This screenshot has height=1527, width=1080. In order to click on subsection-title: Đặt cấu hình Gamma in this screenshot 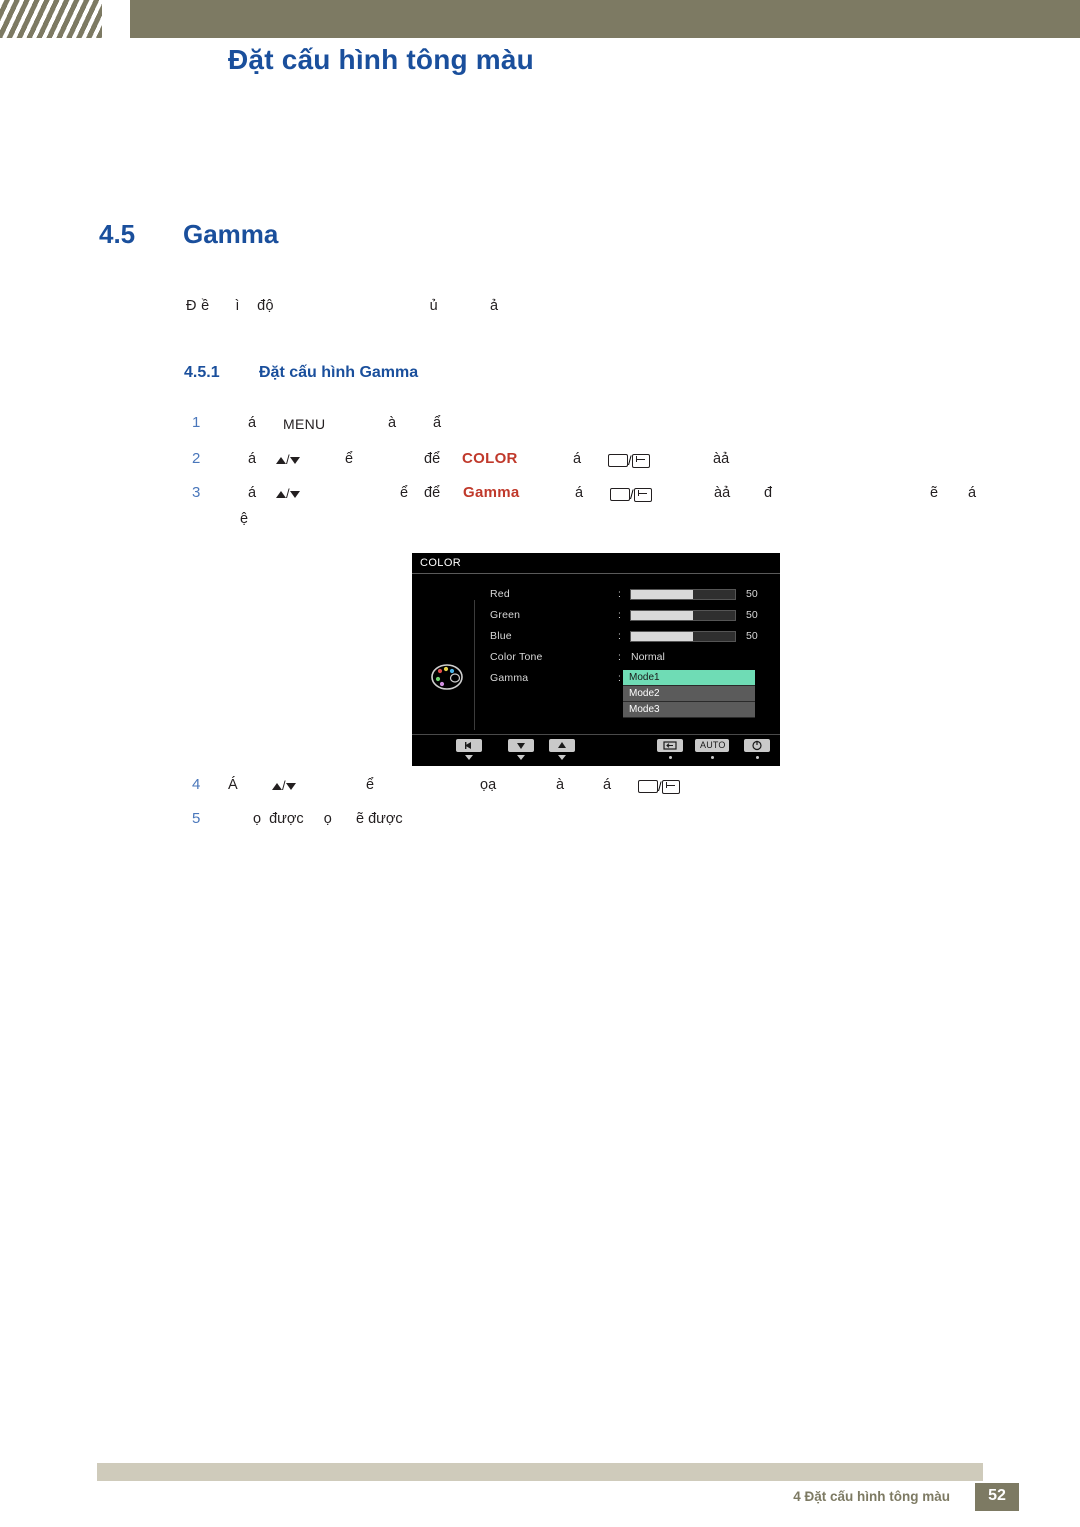, I will do `click(339, 372)`.